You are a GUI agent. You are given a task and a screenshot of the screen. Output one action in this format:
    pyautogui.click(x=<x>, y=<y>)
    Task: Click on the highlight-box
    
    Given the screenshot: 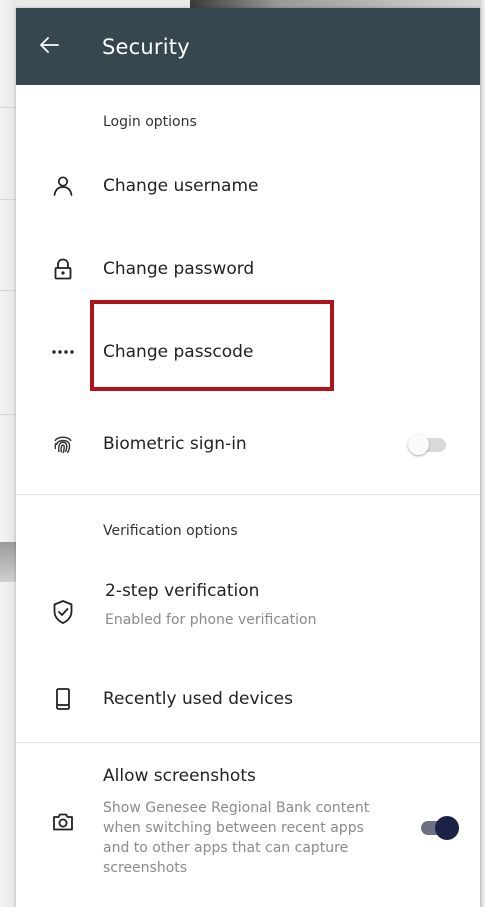 What is the action you would take?
    pyautogui.click(x=212, y=345)
    